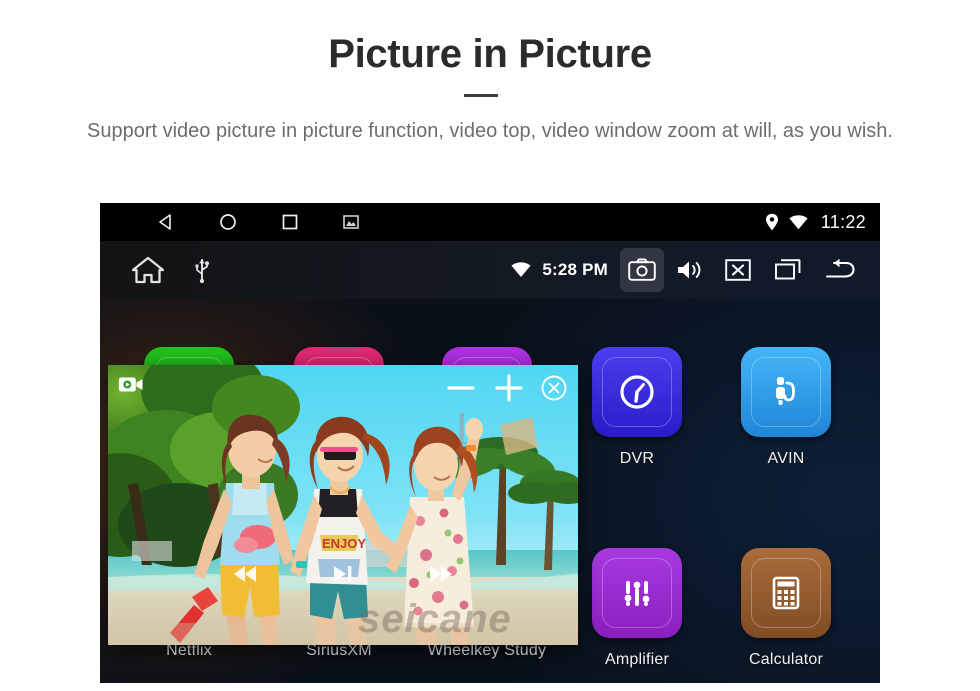 This screenshot has height=691, width=980. I want to click on dvr-tile, so click(637, 392).